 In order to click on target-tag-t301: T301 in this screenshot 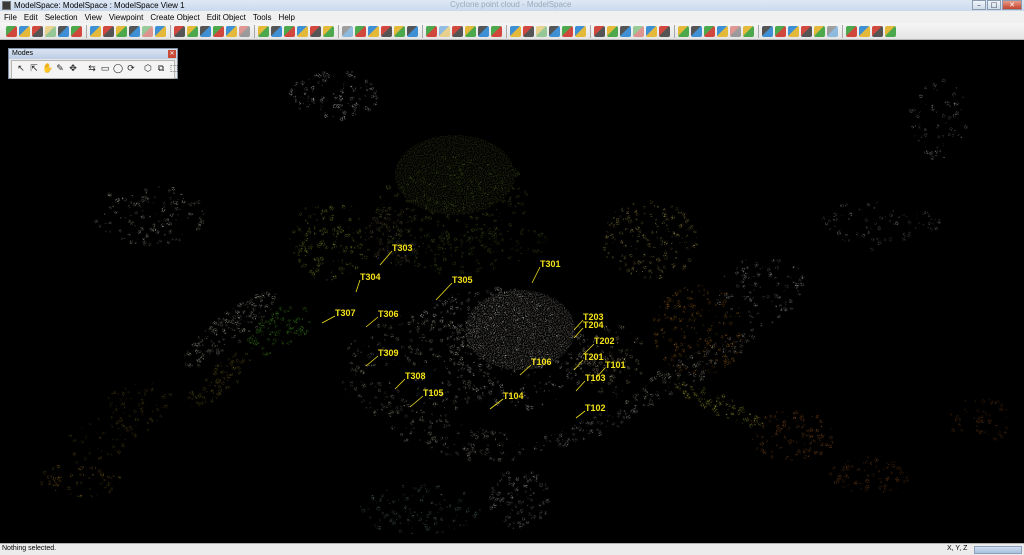, I will do `click(550, 264)`.